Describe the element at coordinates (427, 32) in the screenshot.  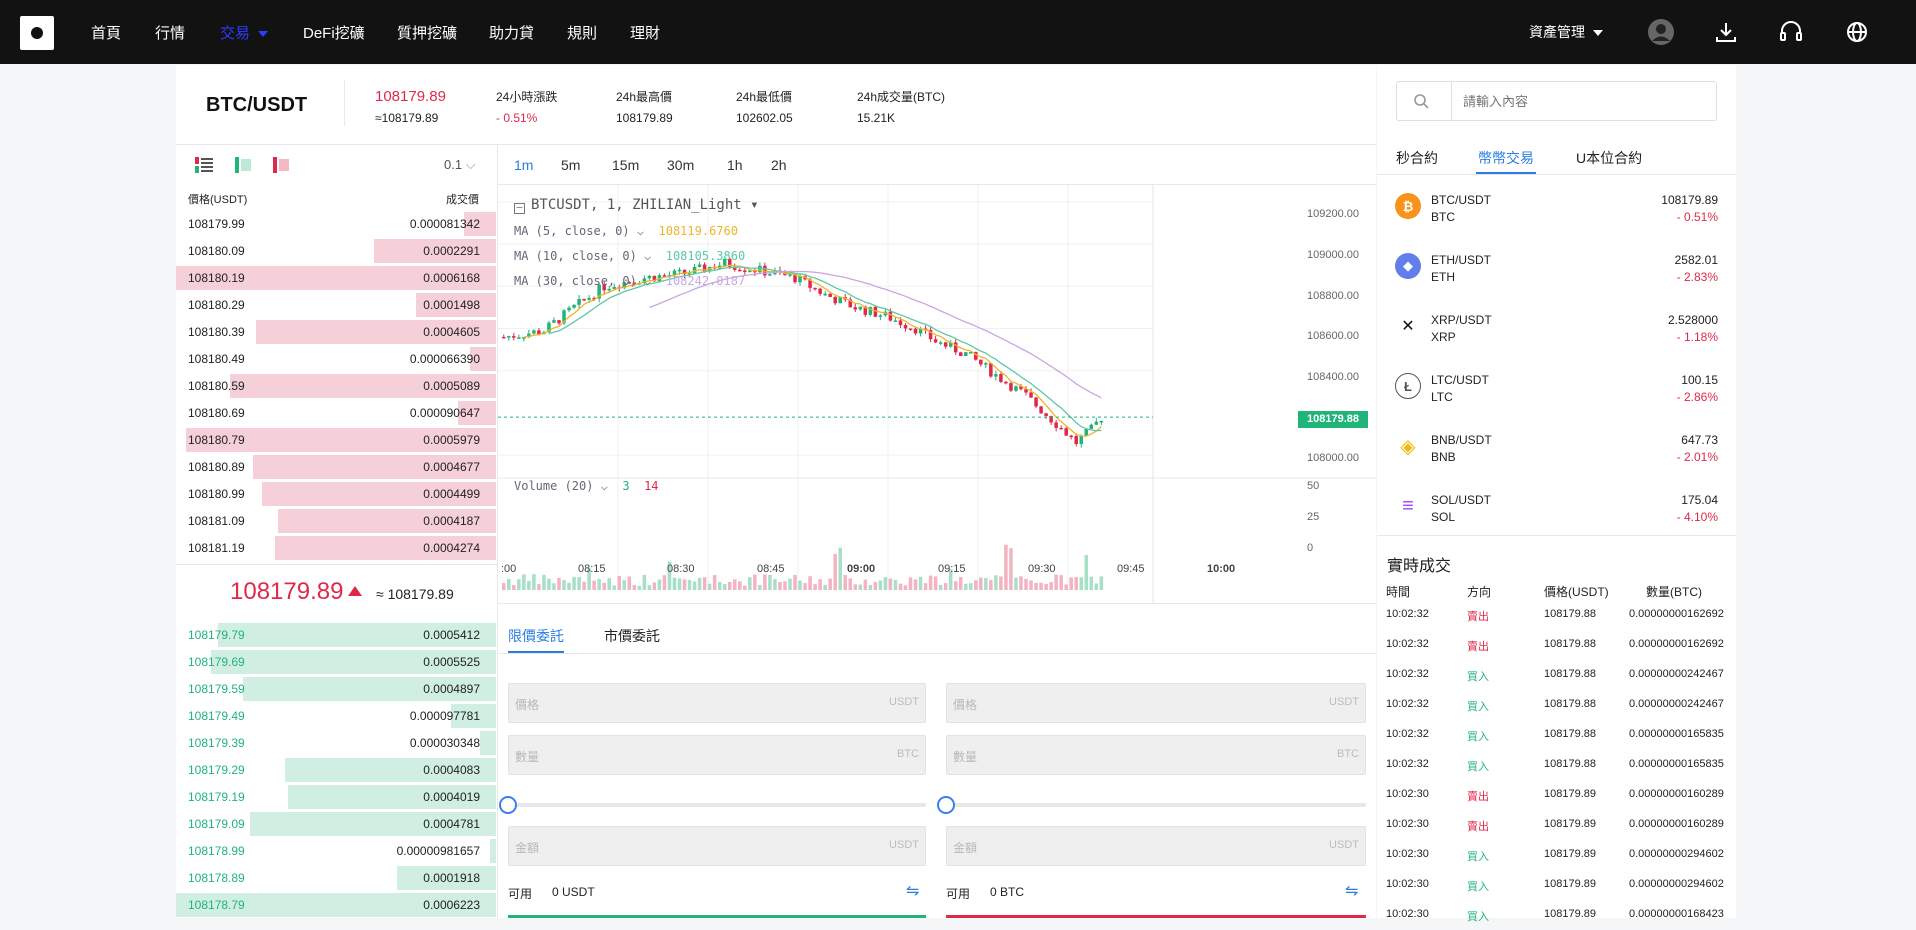
I see `nav-staking: 質押挖礦` at that location.